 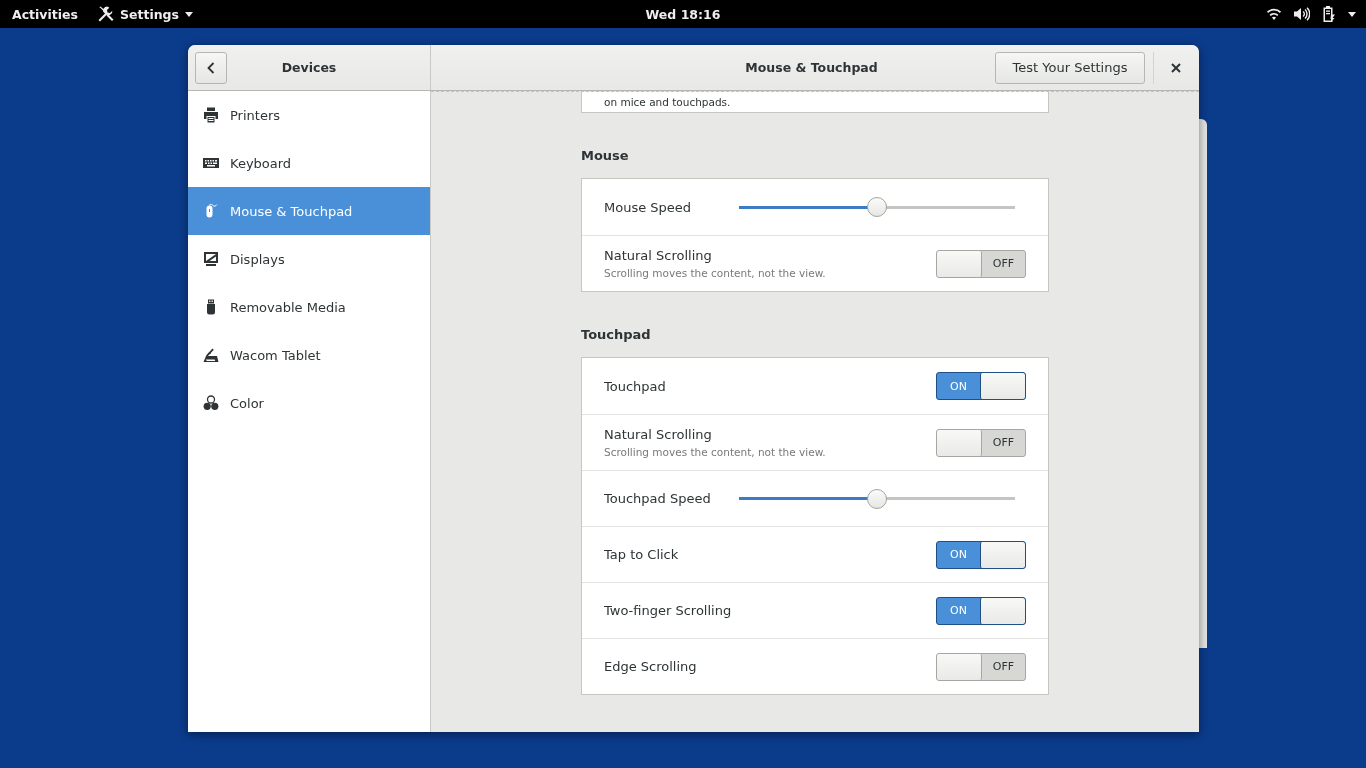 I want to click on printer-icon, so click(x=211, y=115).